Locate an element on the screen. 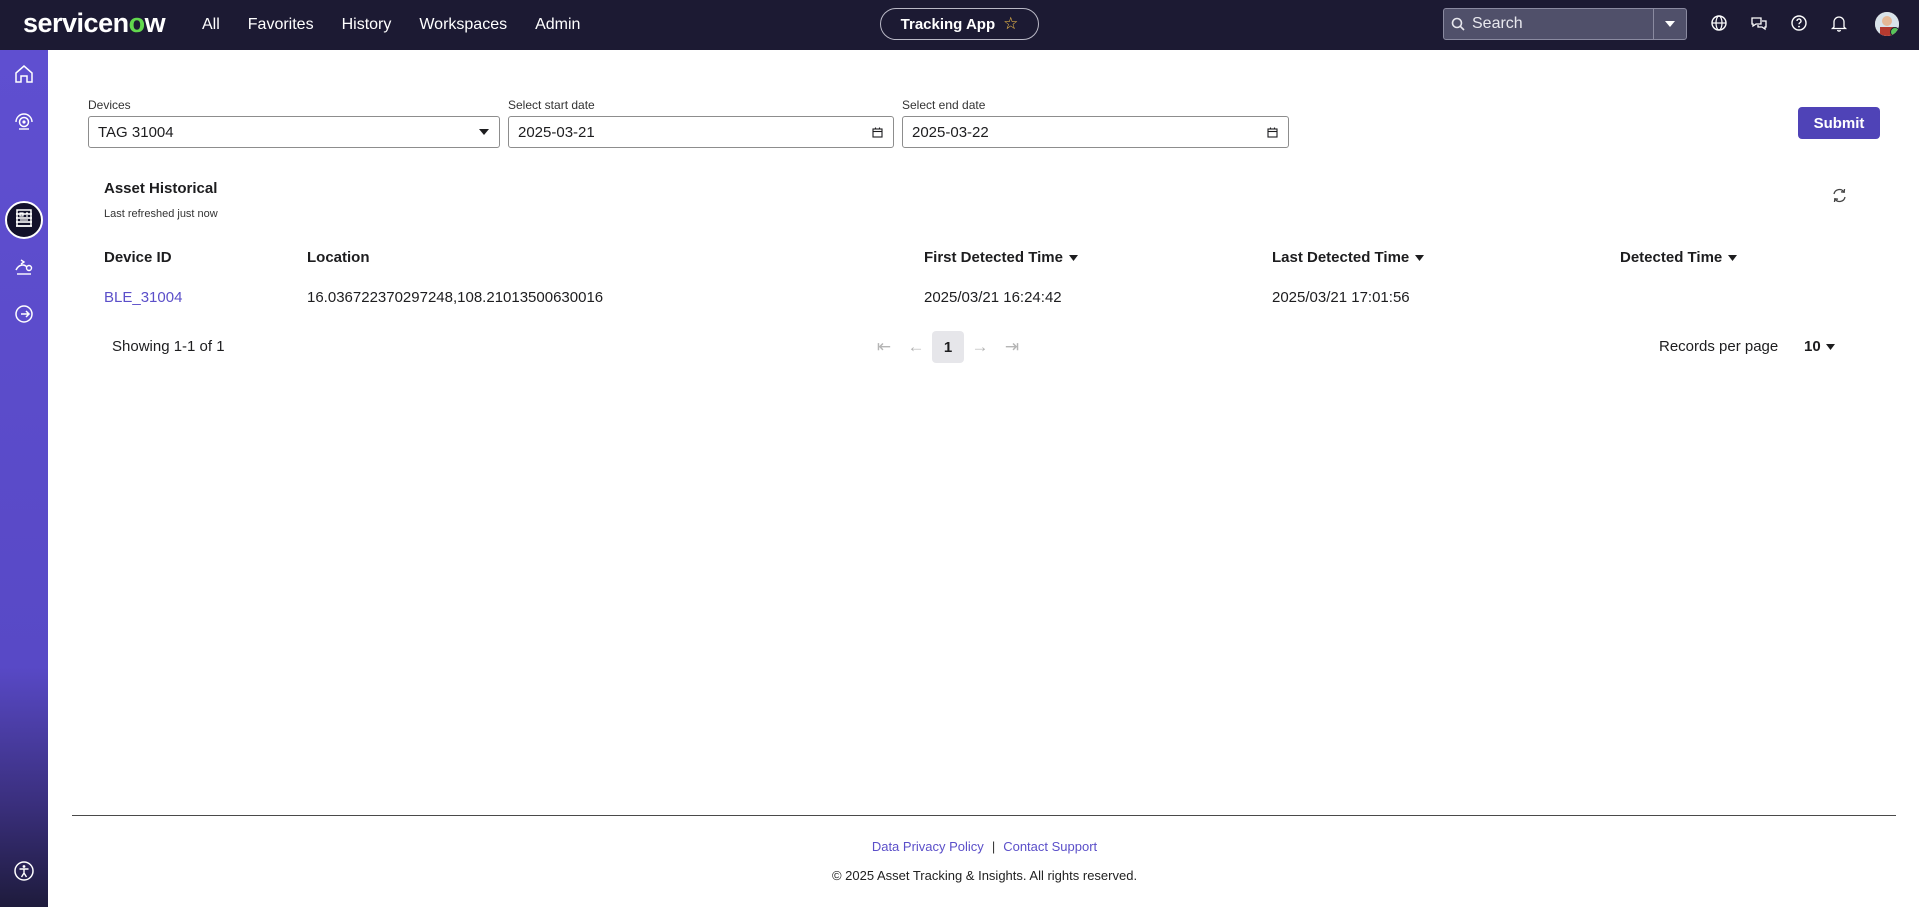 Image resolution: width=1919 pixels, height=907 pixels. column-header-detected-time: Detected Time is located at coordinates (1679, 257).